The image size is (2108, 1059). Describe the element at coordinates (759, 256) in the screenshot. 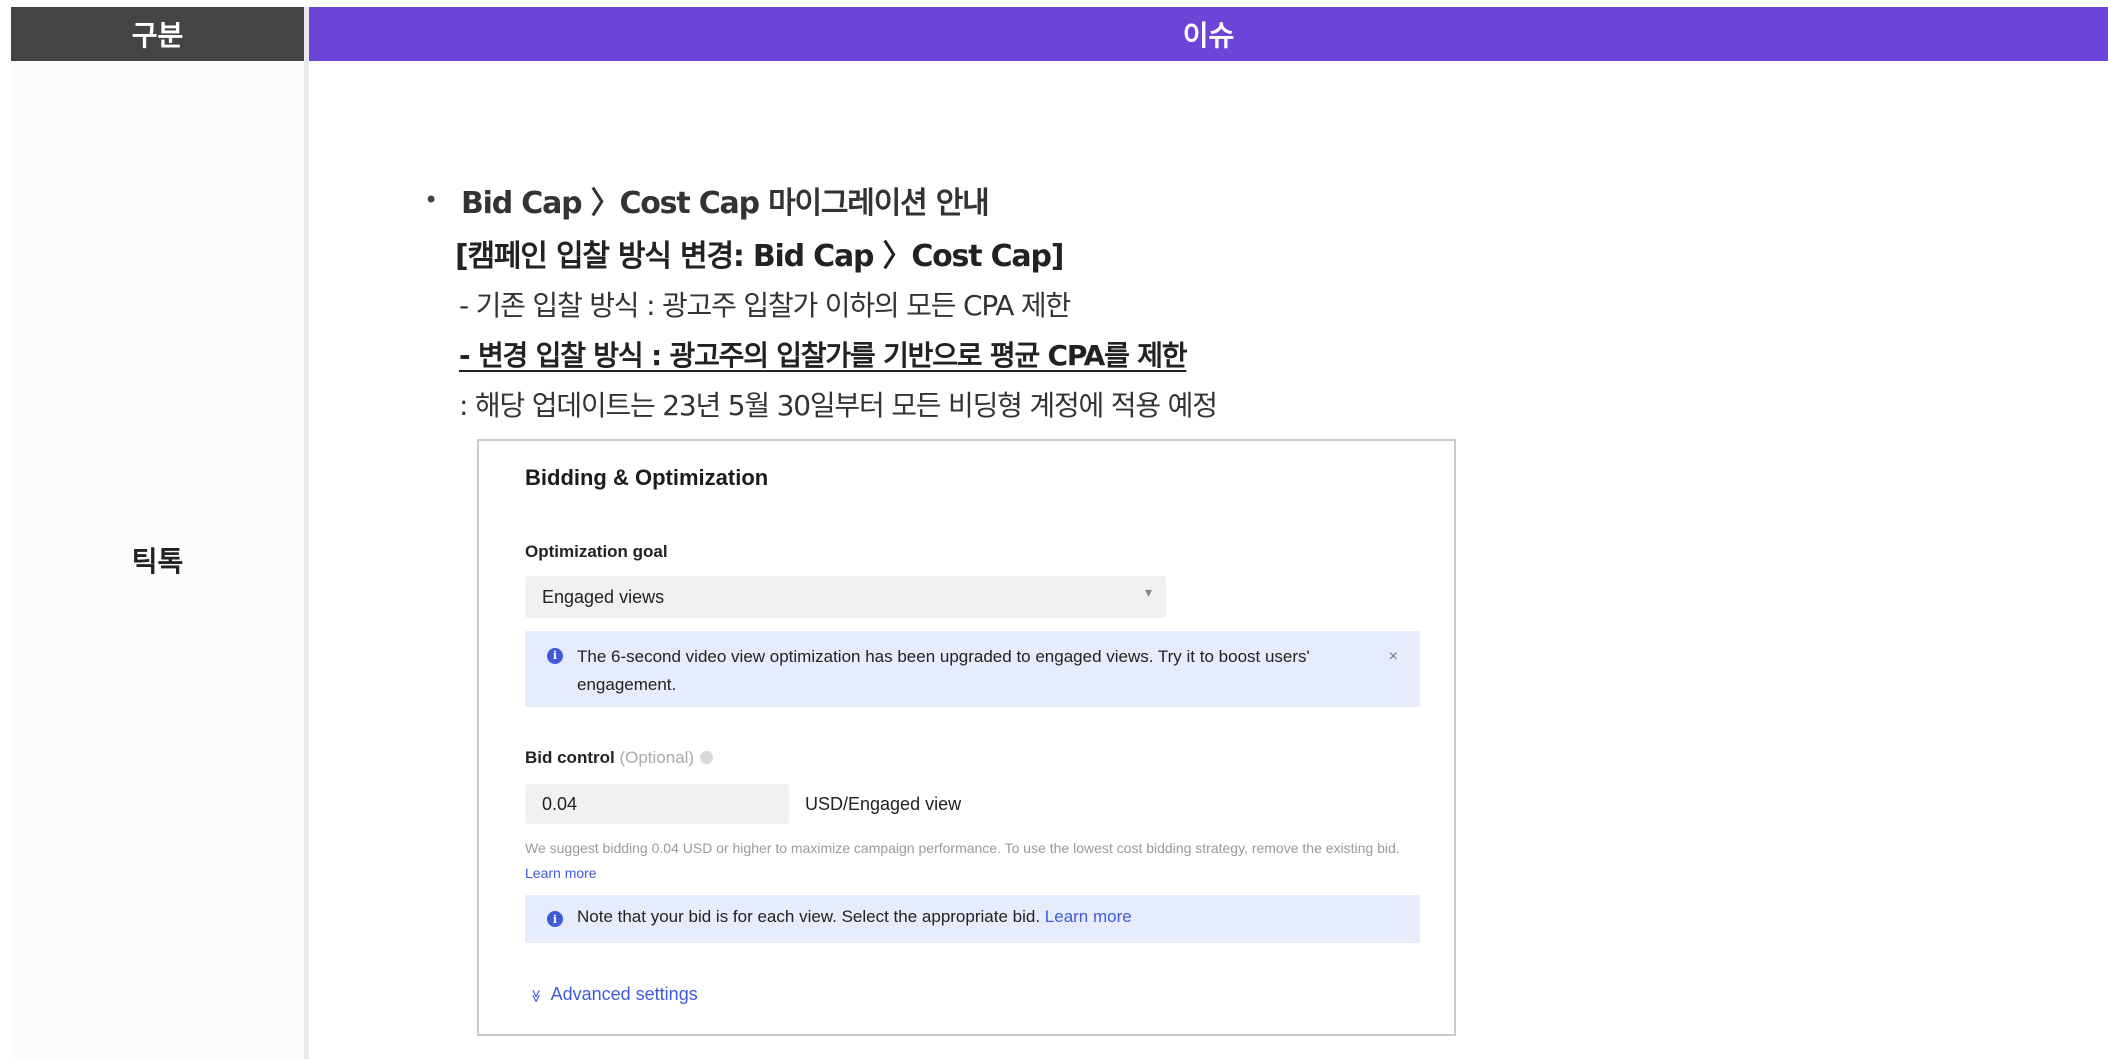

I see `issue-subtitle: [캠페인 입찰 방식 변경: Bid Cap 〉Cost Cap]` at that location.